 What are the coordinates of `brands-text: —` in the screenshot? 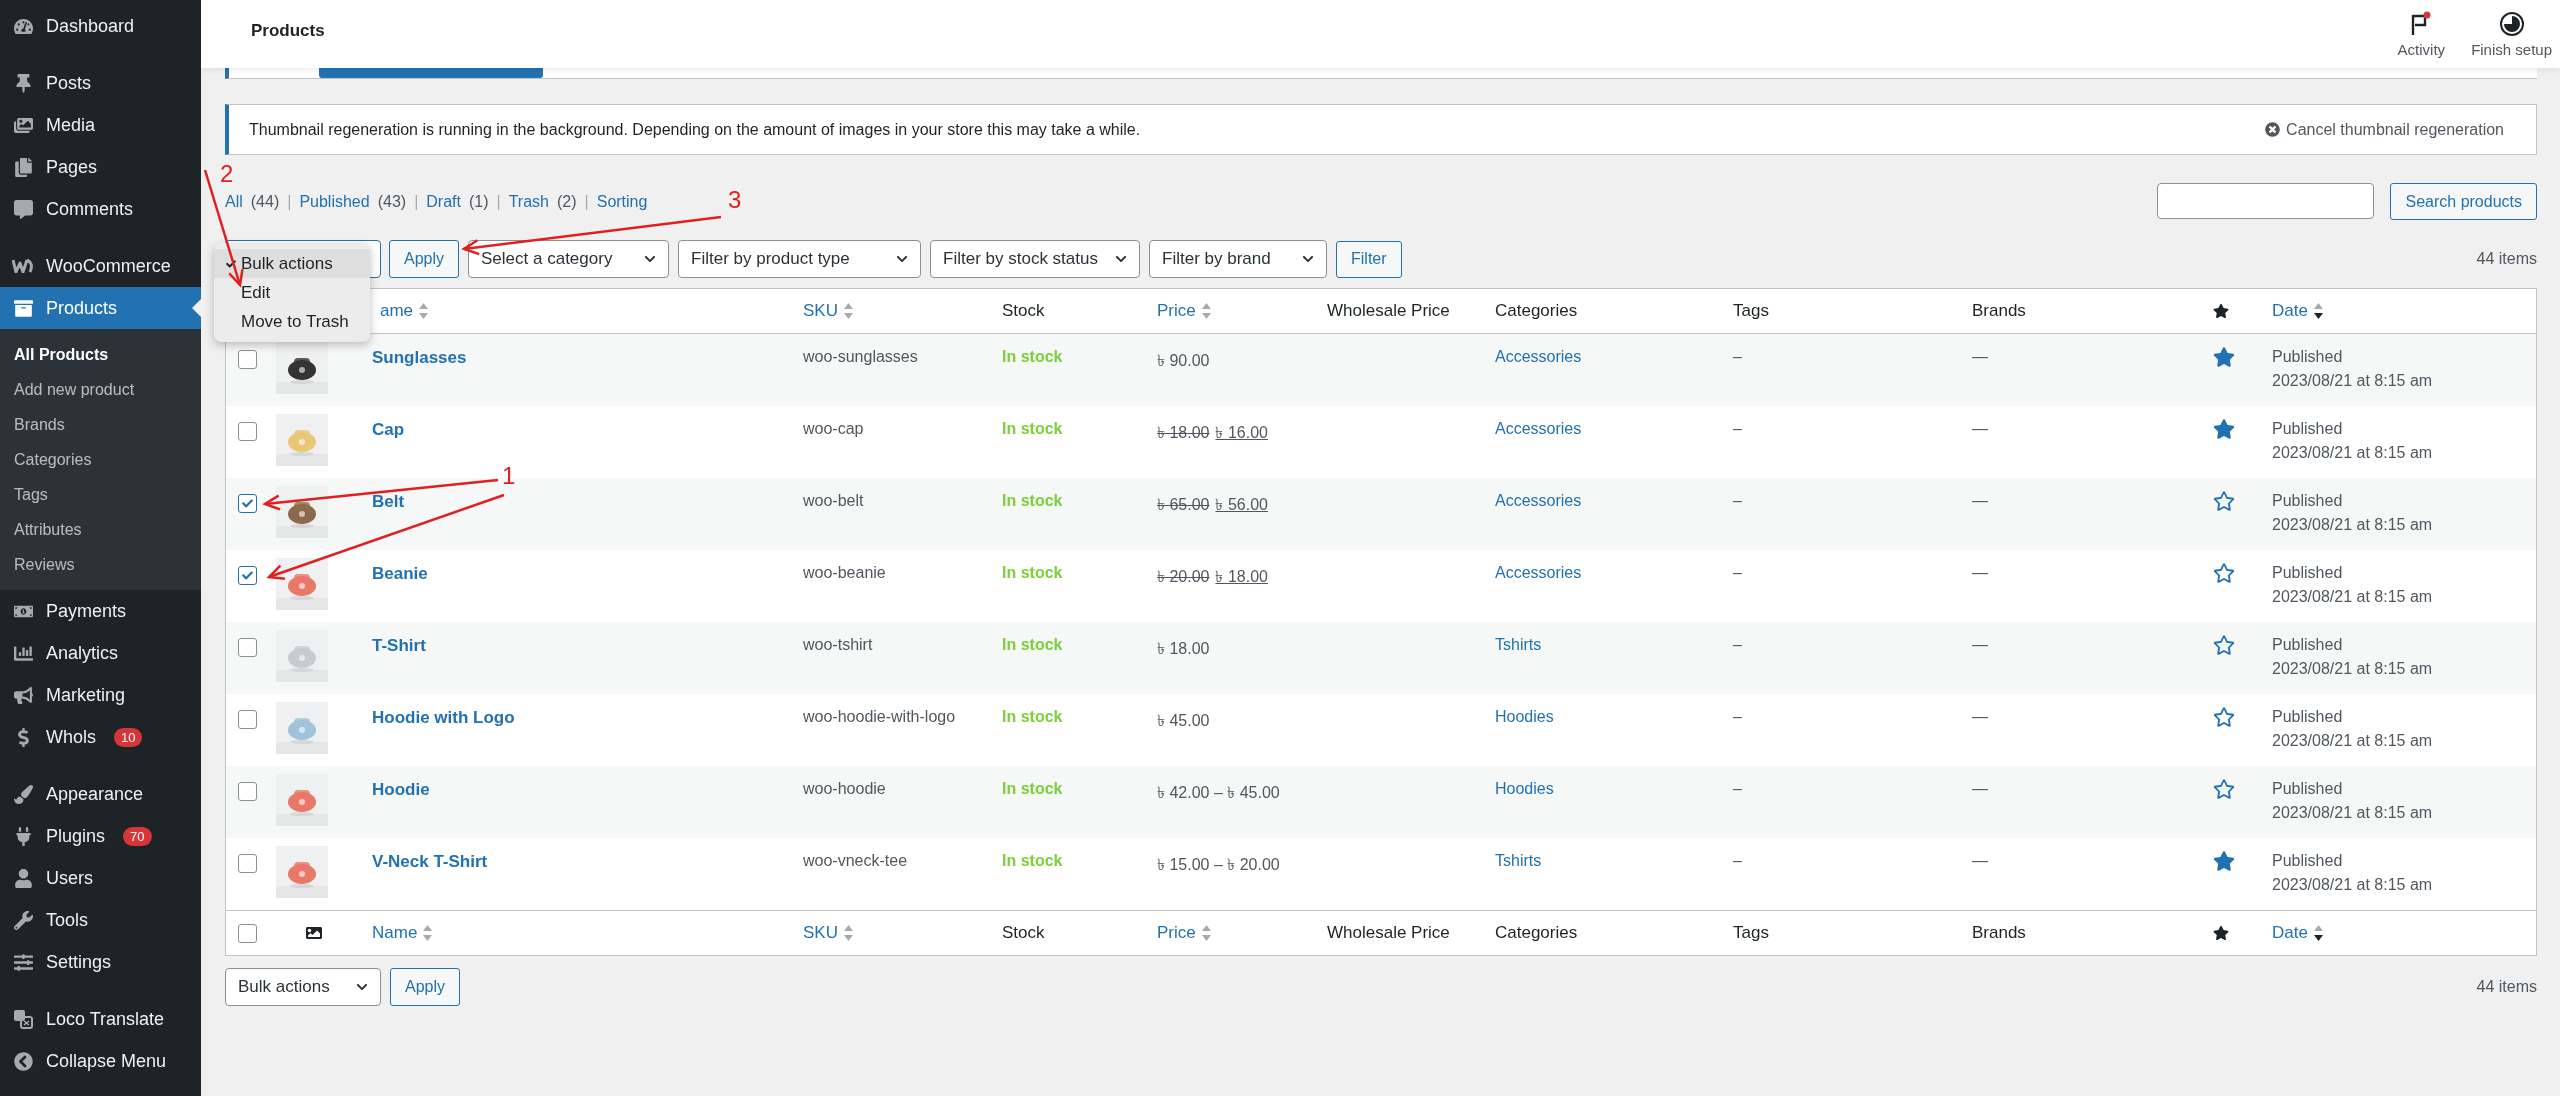 It's located at (1980, 645).